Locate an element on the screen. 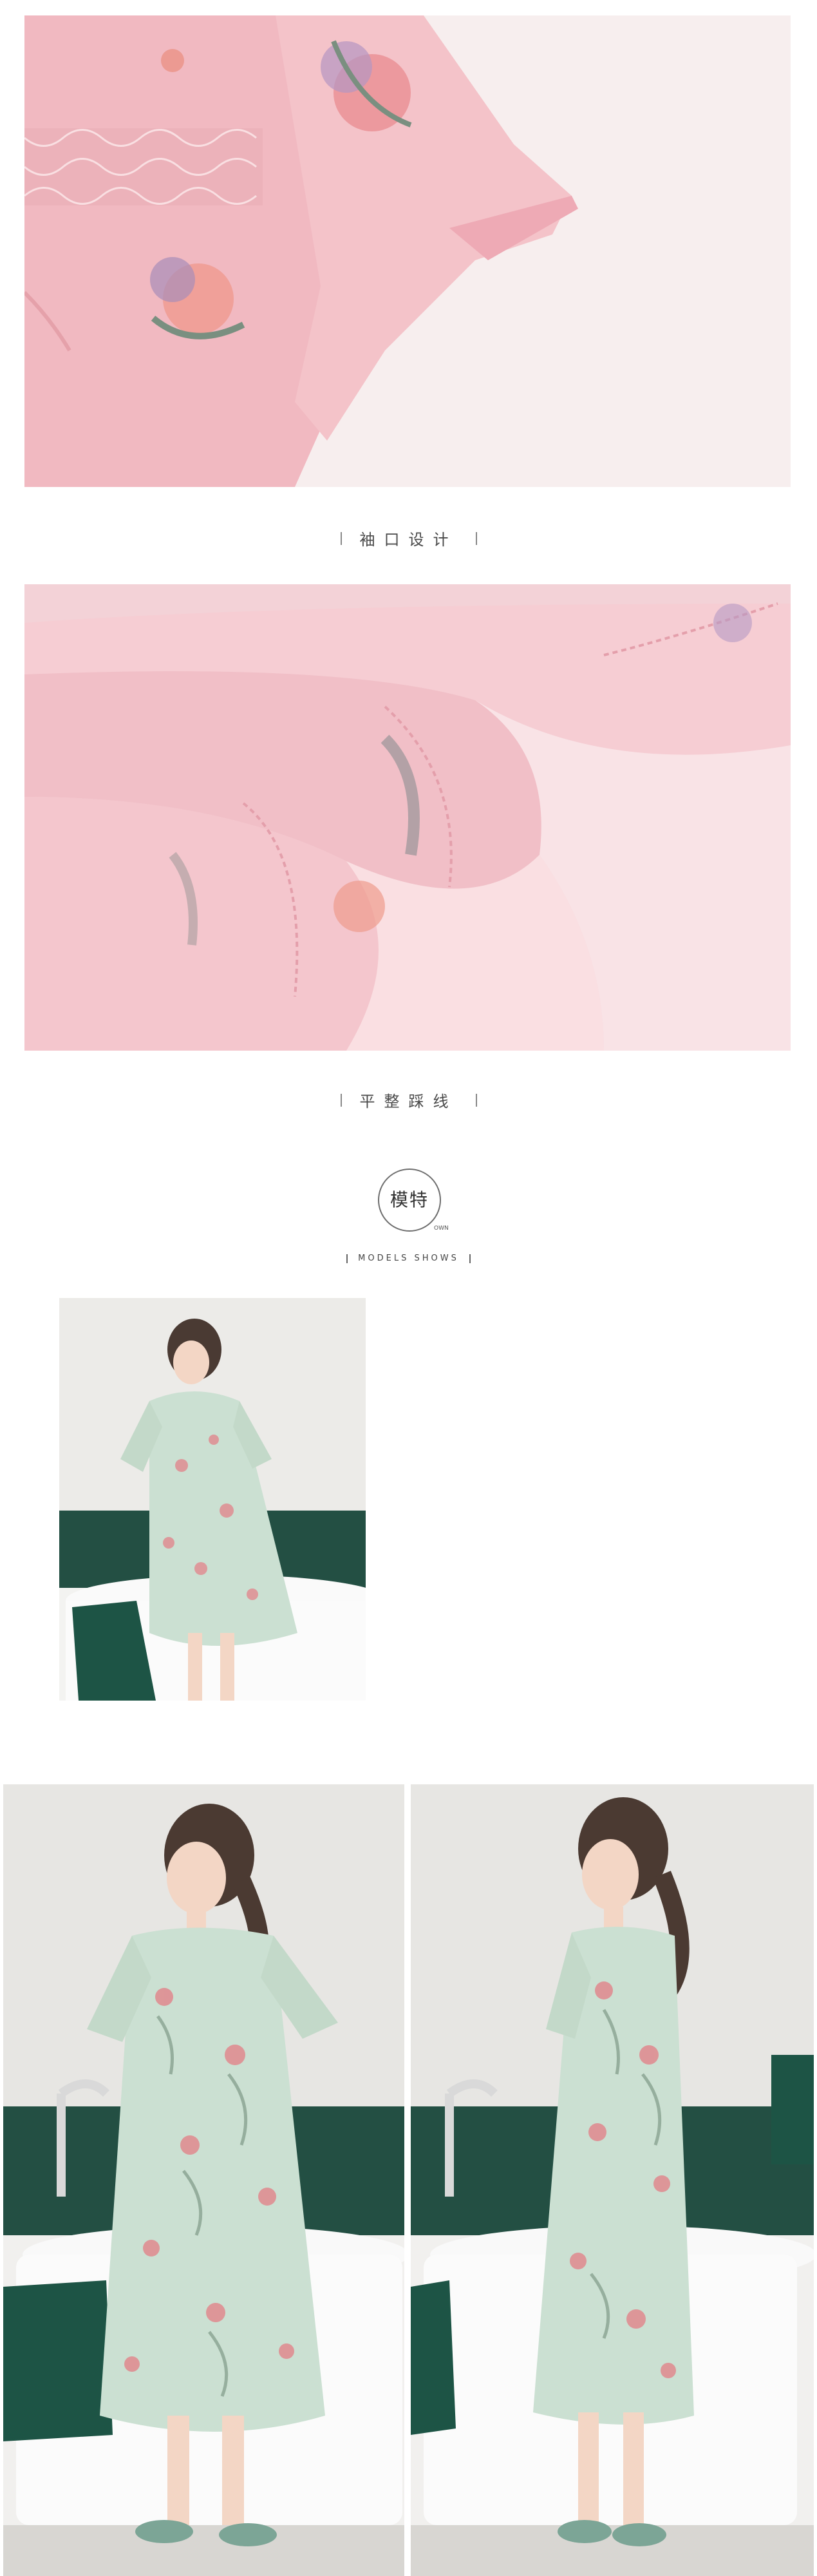 Image resolution: width=817 pixels, height=2576 pixels. subtitle-divider-right is located at coordinates (470, 1258).